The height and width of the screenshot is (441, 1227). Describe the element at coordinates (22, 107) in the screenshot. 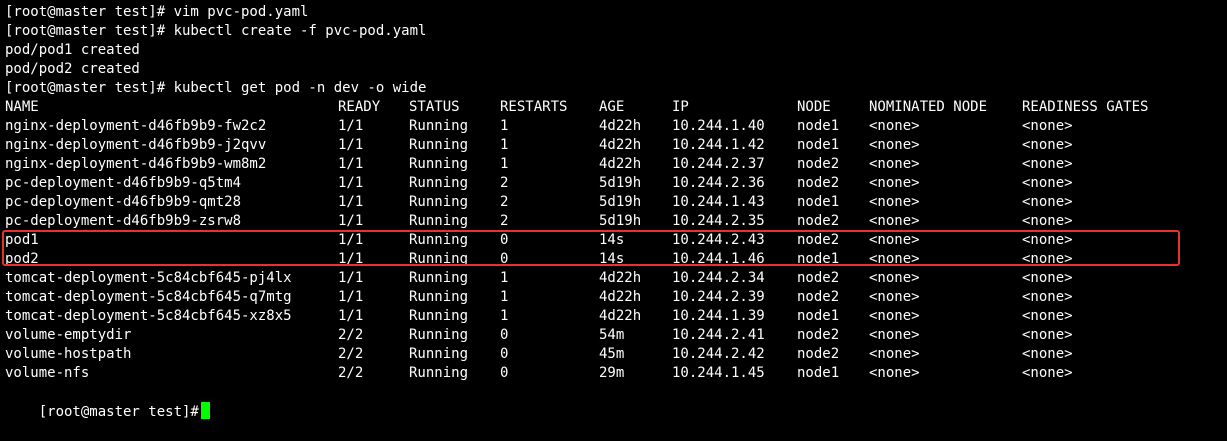

I see `header-name: NAME` at that location.